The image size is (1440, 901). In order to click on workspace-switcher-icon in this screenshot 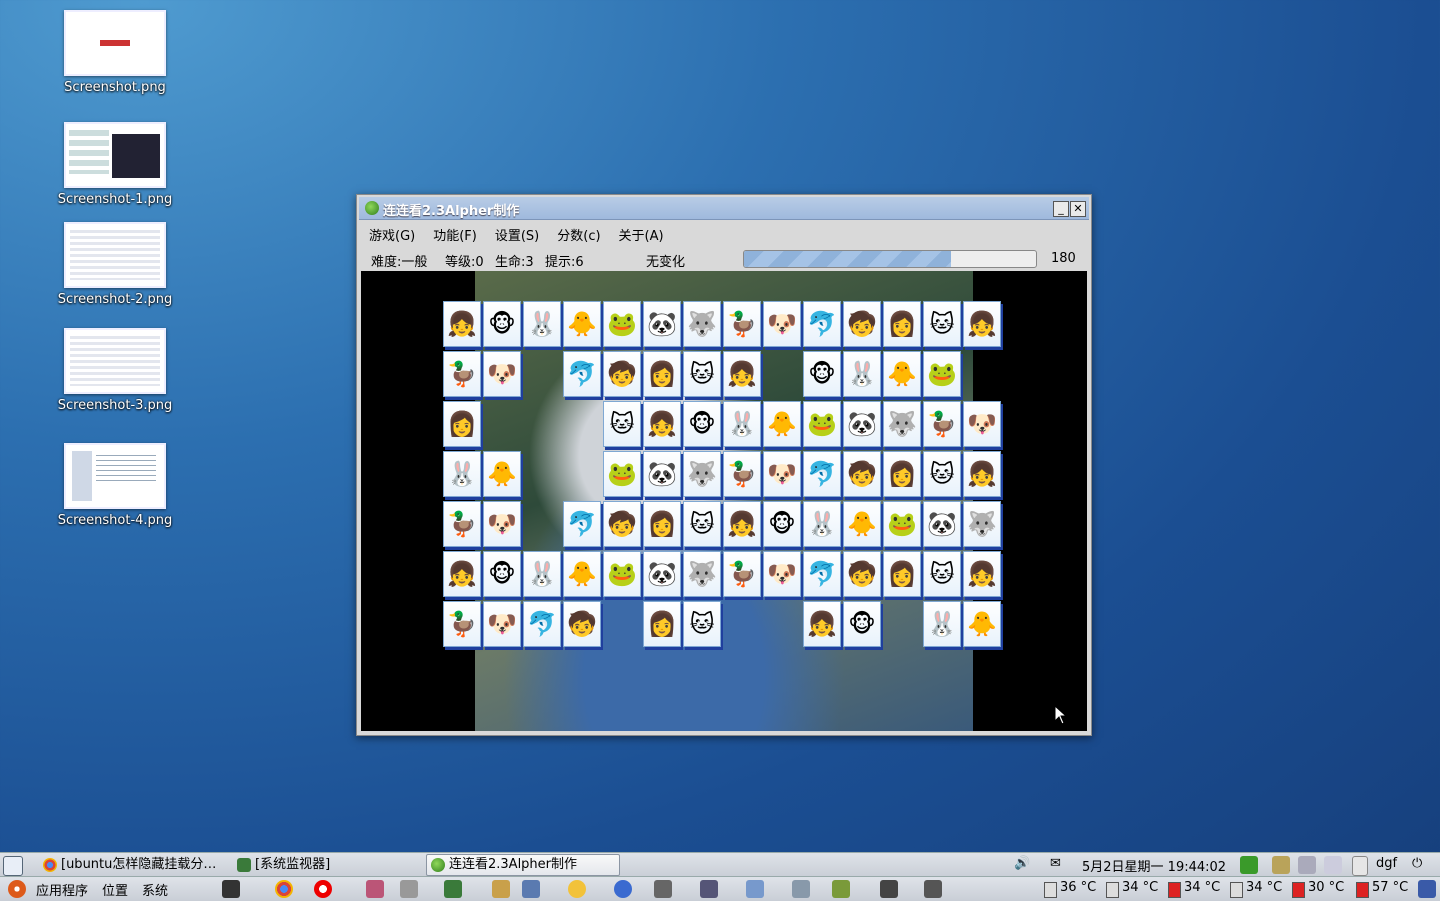, I will do `click(1427, 889)`.